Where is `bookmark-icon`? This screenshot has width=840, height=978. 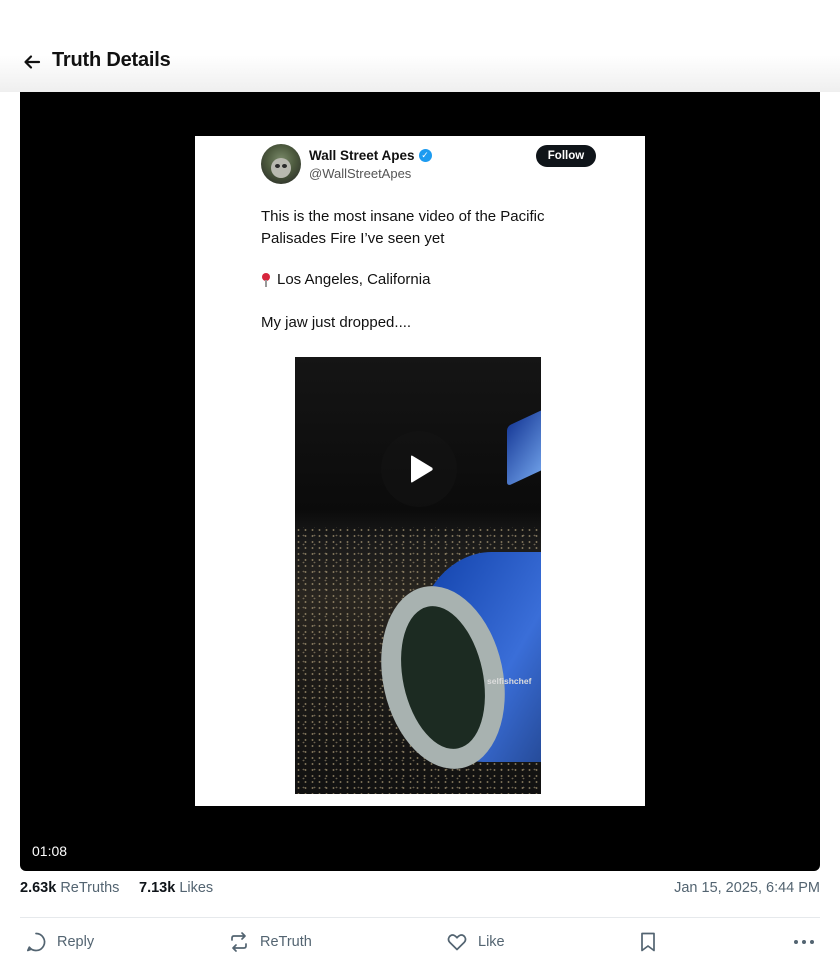
bookmark-icon is located at coordinates (648, 942).